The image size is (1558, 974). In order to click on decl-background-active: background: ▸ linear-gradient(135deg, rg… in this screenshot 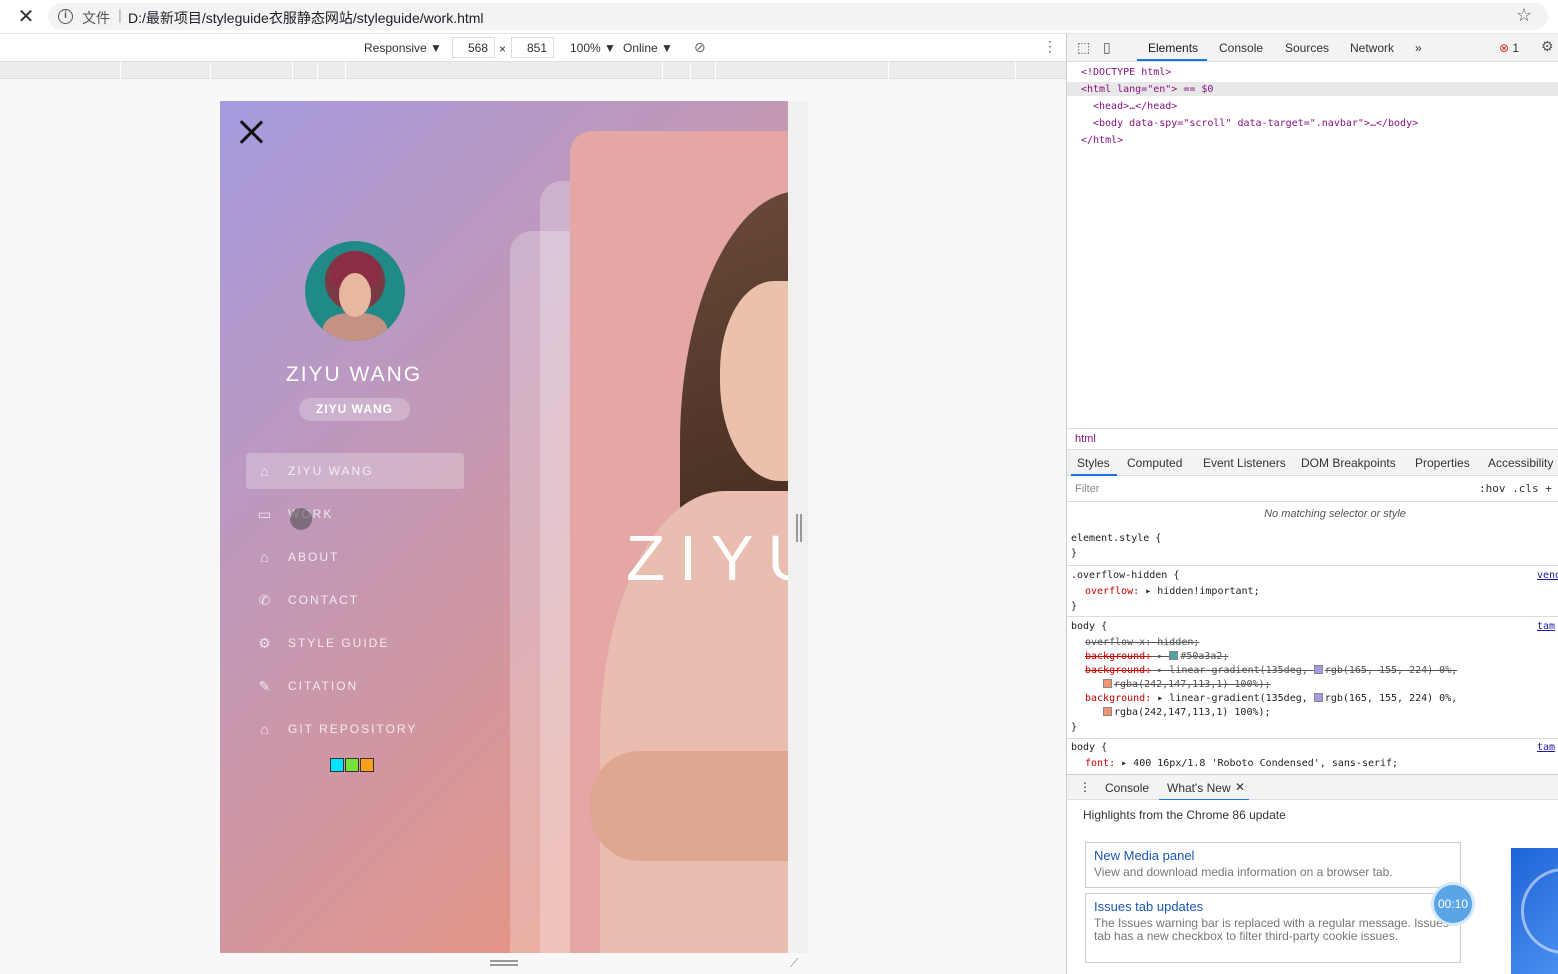, I will do `click(1271, 698)`.